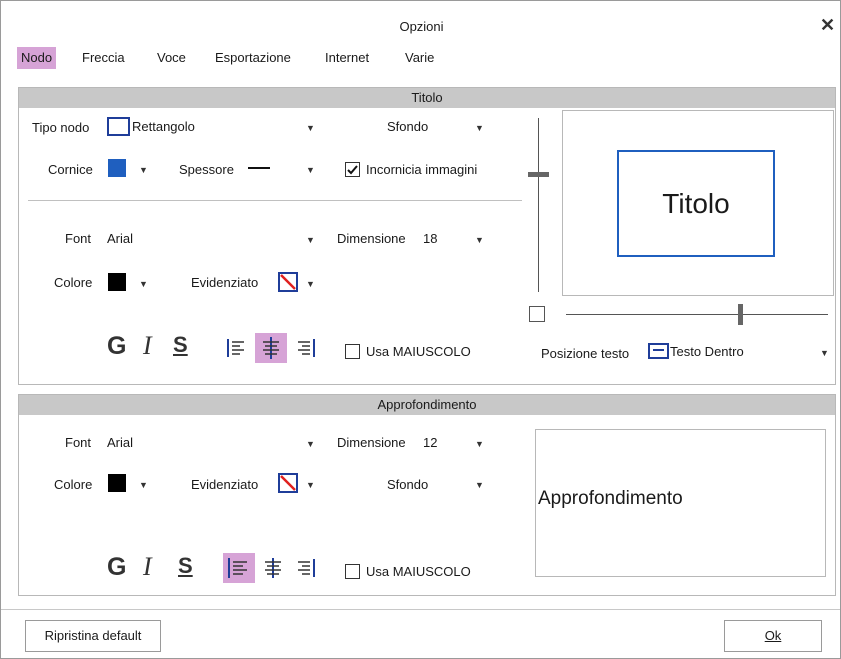 Image resolution: width=841 pixels, height=659 pixels. Describe the element at coordinates (143, 284) in the screenshot. I see `titolo-colore-dropdown-icon: ▼` at that location.